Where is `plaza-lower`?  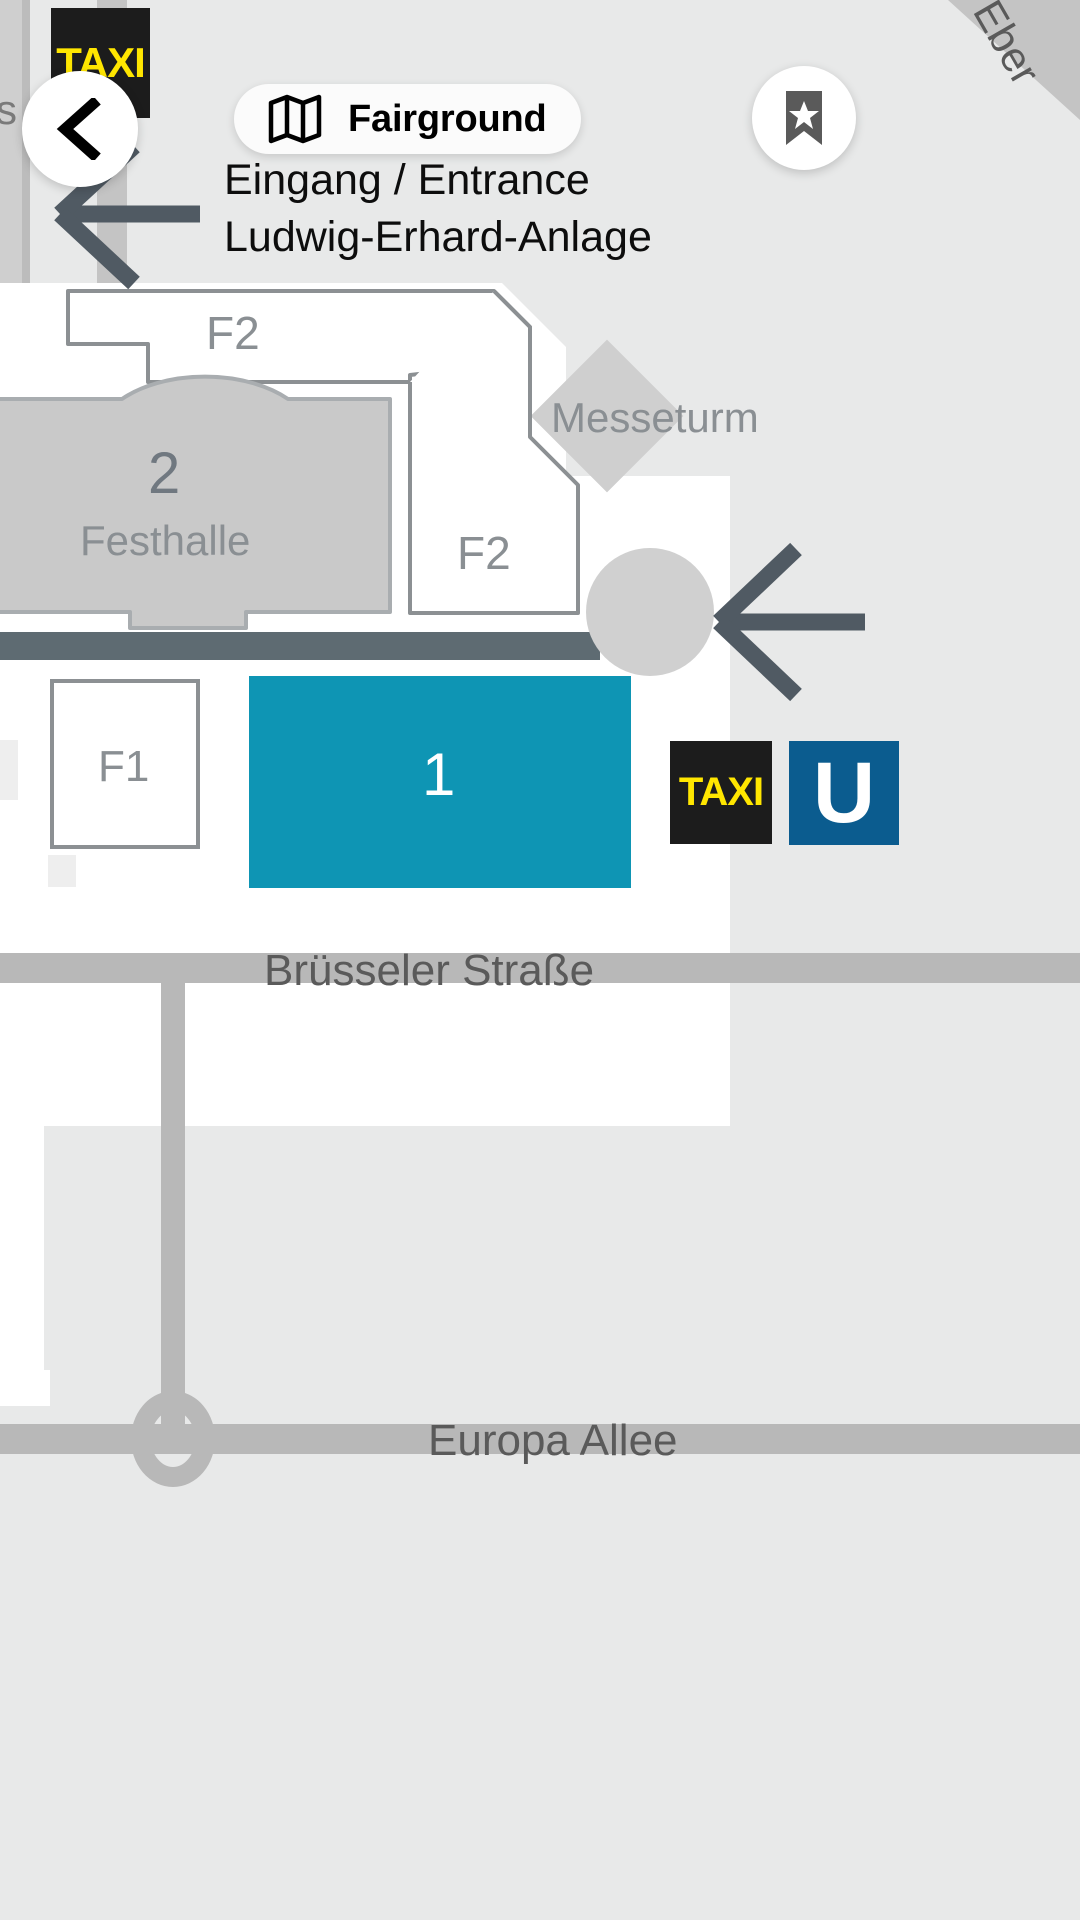 plaza-lower is located at coordinates (365, 1015).